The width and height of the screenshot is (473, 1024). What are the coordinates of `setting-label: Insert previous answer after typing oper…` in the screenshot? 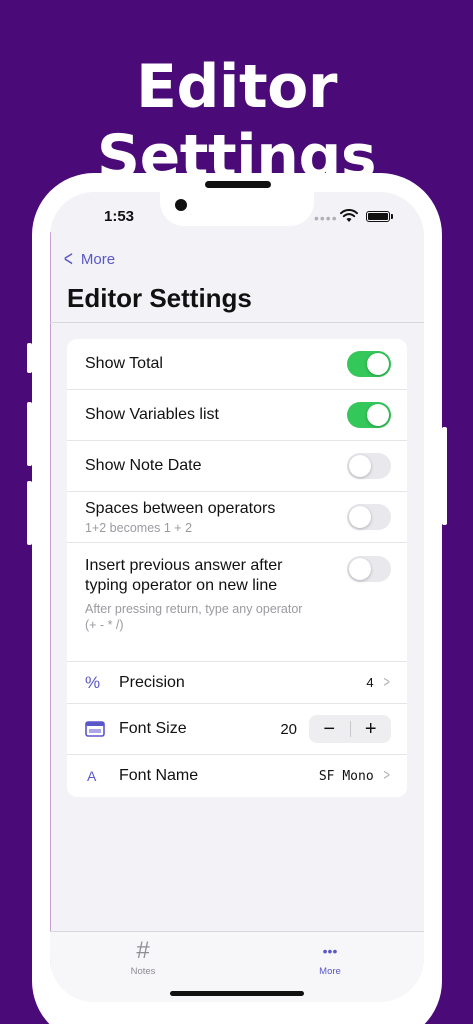 It's located at (184, 575).